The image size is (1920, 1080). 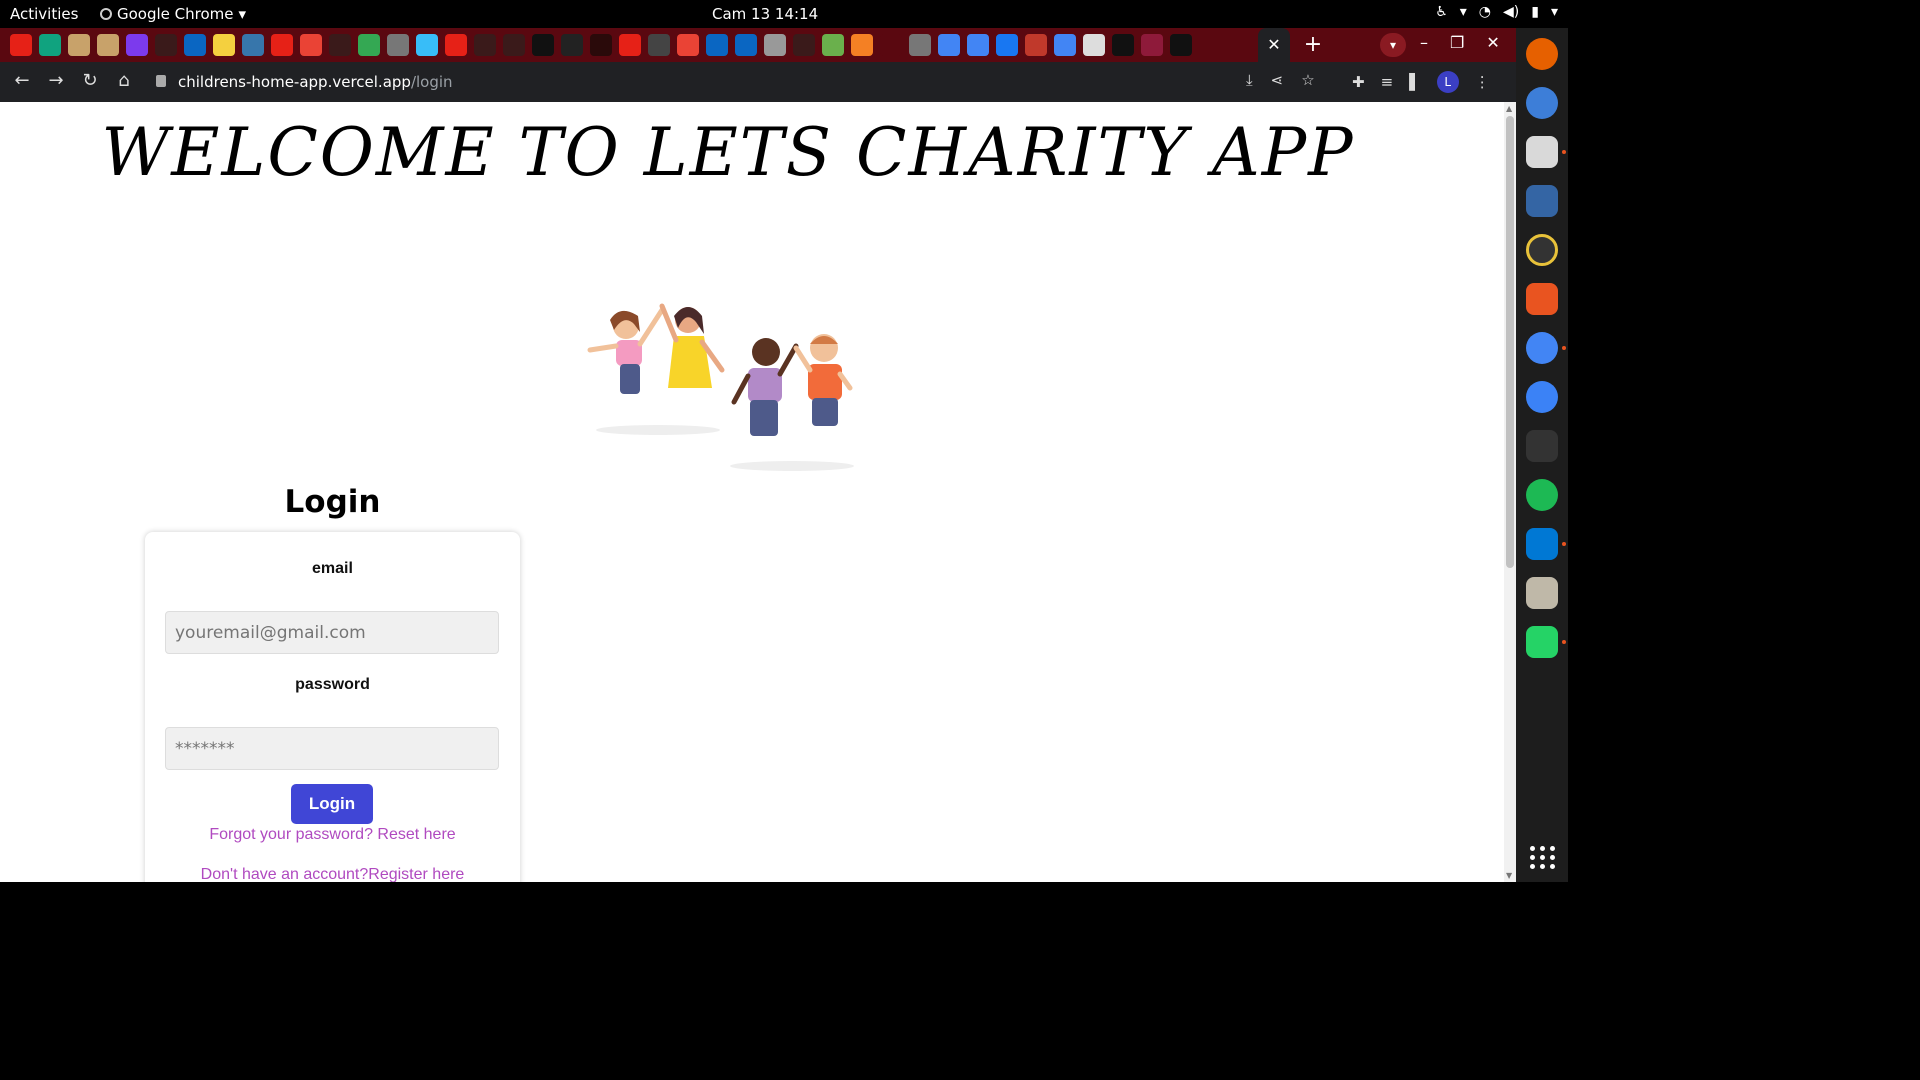 What do you see at coordinates (1007, 45) in the screenshot?
I see `facebook-tab-icon` at bounding box center [1007, 45].